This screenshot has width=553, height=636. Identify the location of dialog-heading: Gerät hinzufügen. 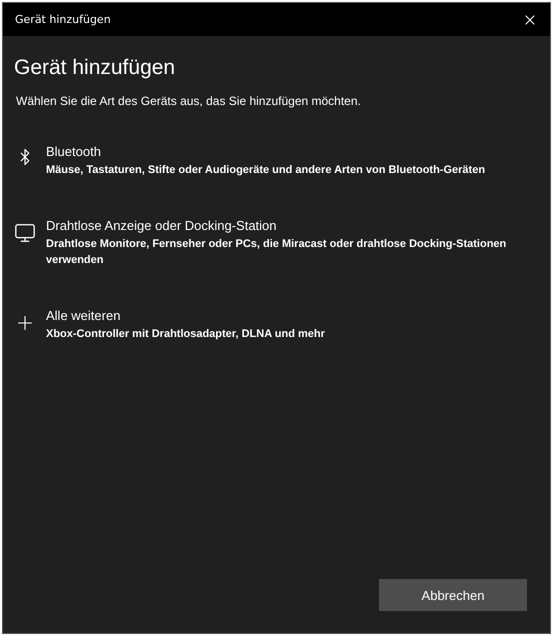
(95, 68).